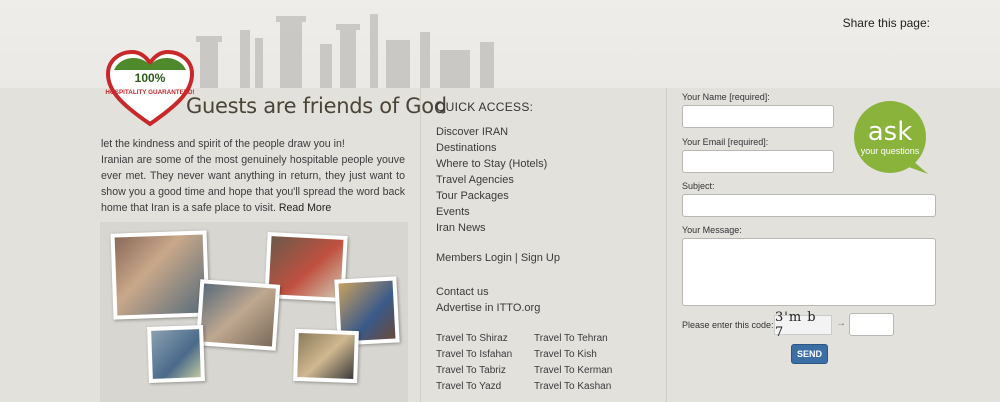 This screenshot has width=1000, height=402. What do you see at coordinates (485, 107) in the screenshot?
I see `quick-access-title: QUICK ACCESS:` at bounding box center [485, 107].